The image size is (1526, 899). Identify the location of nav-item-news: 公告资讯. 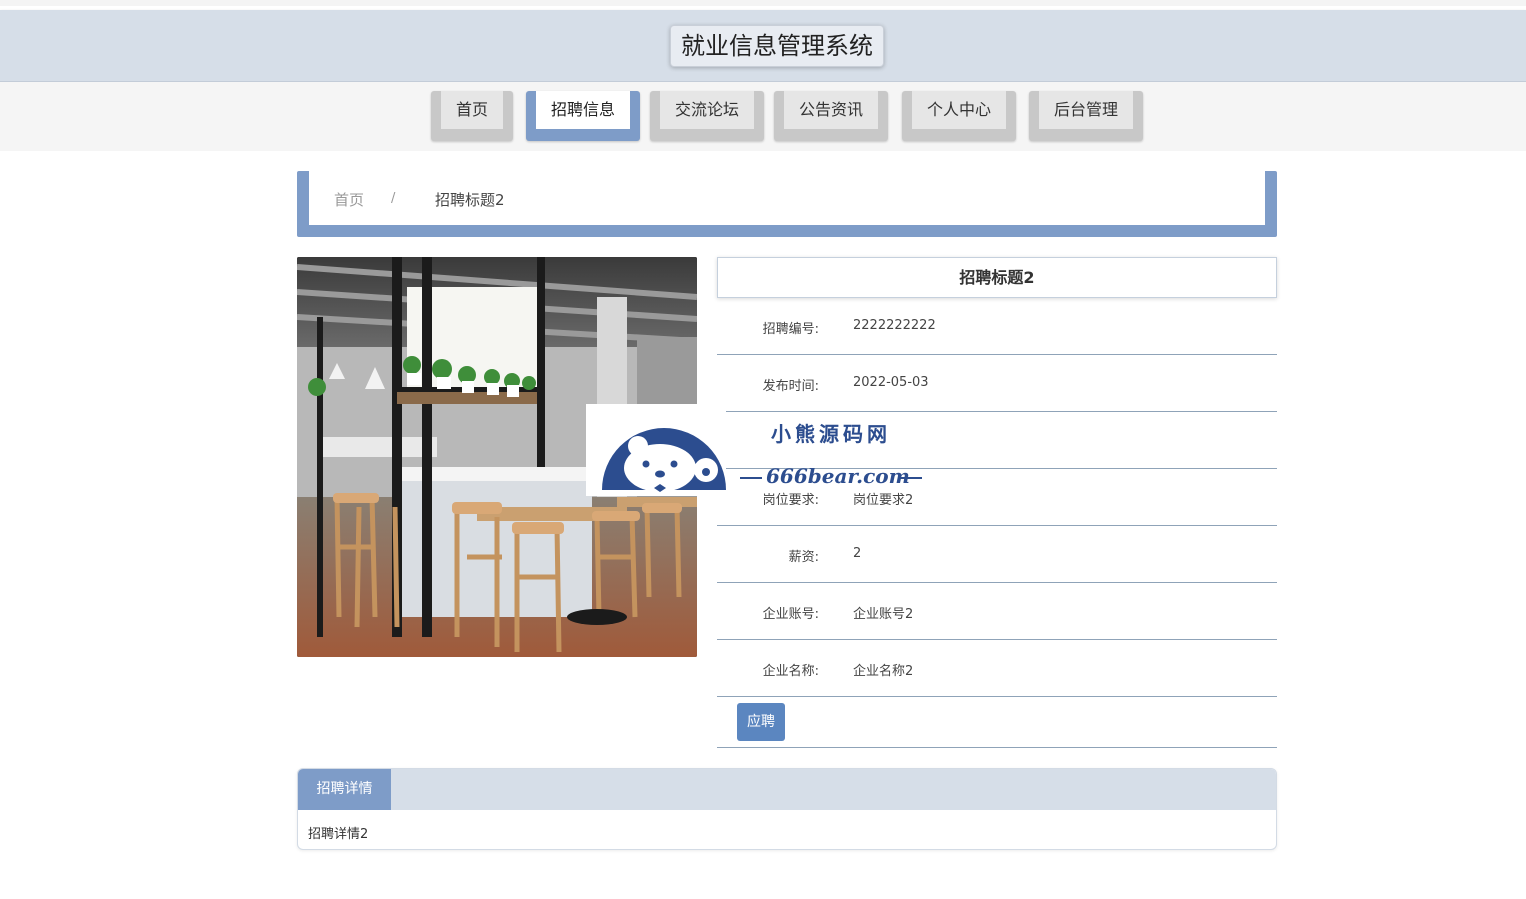
(831, 116).